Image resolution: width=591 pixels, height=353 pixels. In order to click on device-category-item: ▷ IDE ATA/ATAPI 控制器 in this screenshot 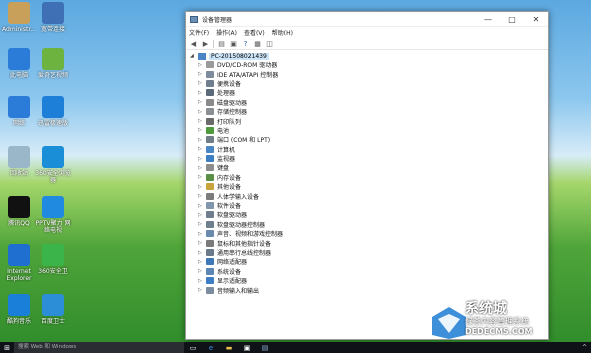, I will do `click(371, 74)`.